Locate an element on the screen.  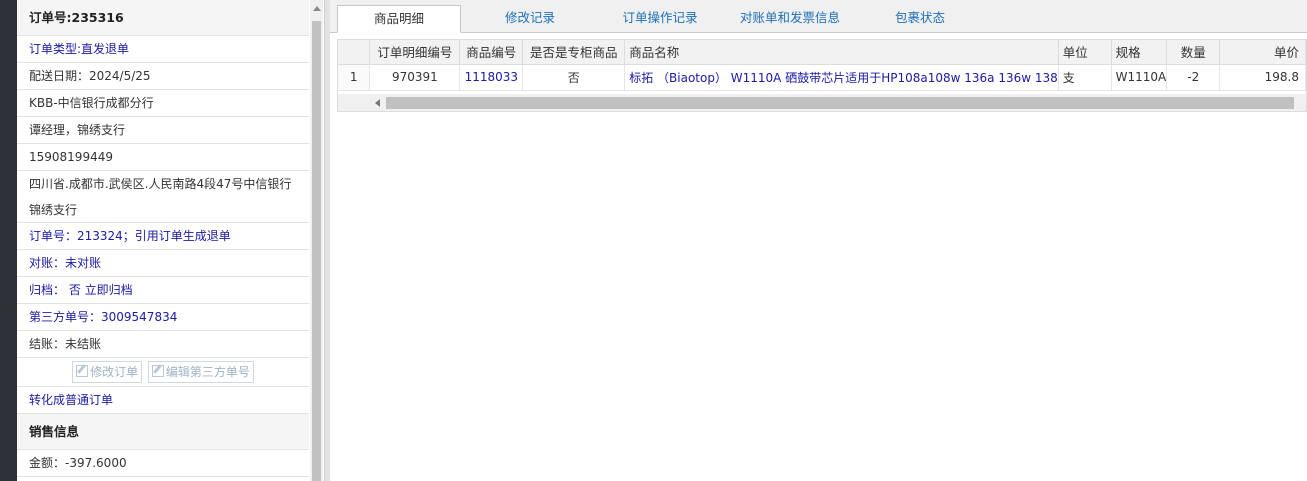
delivery-date: 配送日期：2024/5/25 is located at coordinates (163, 76).